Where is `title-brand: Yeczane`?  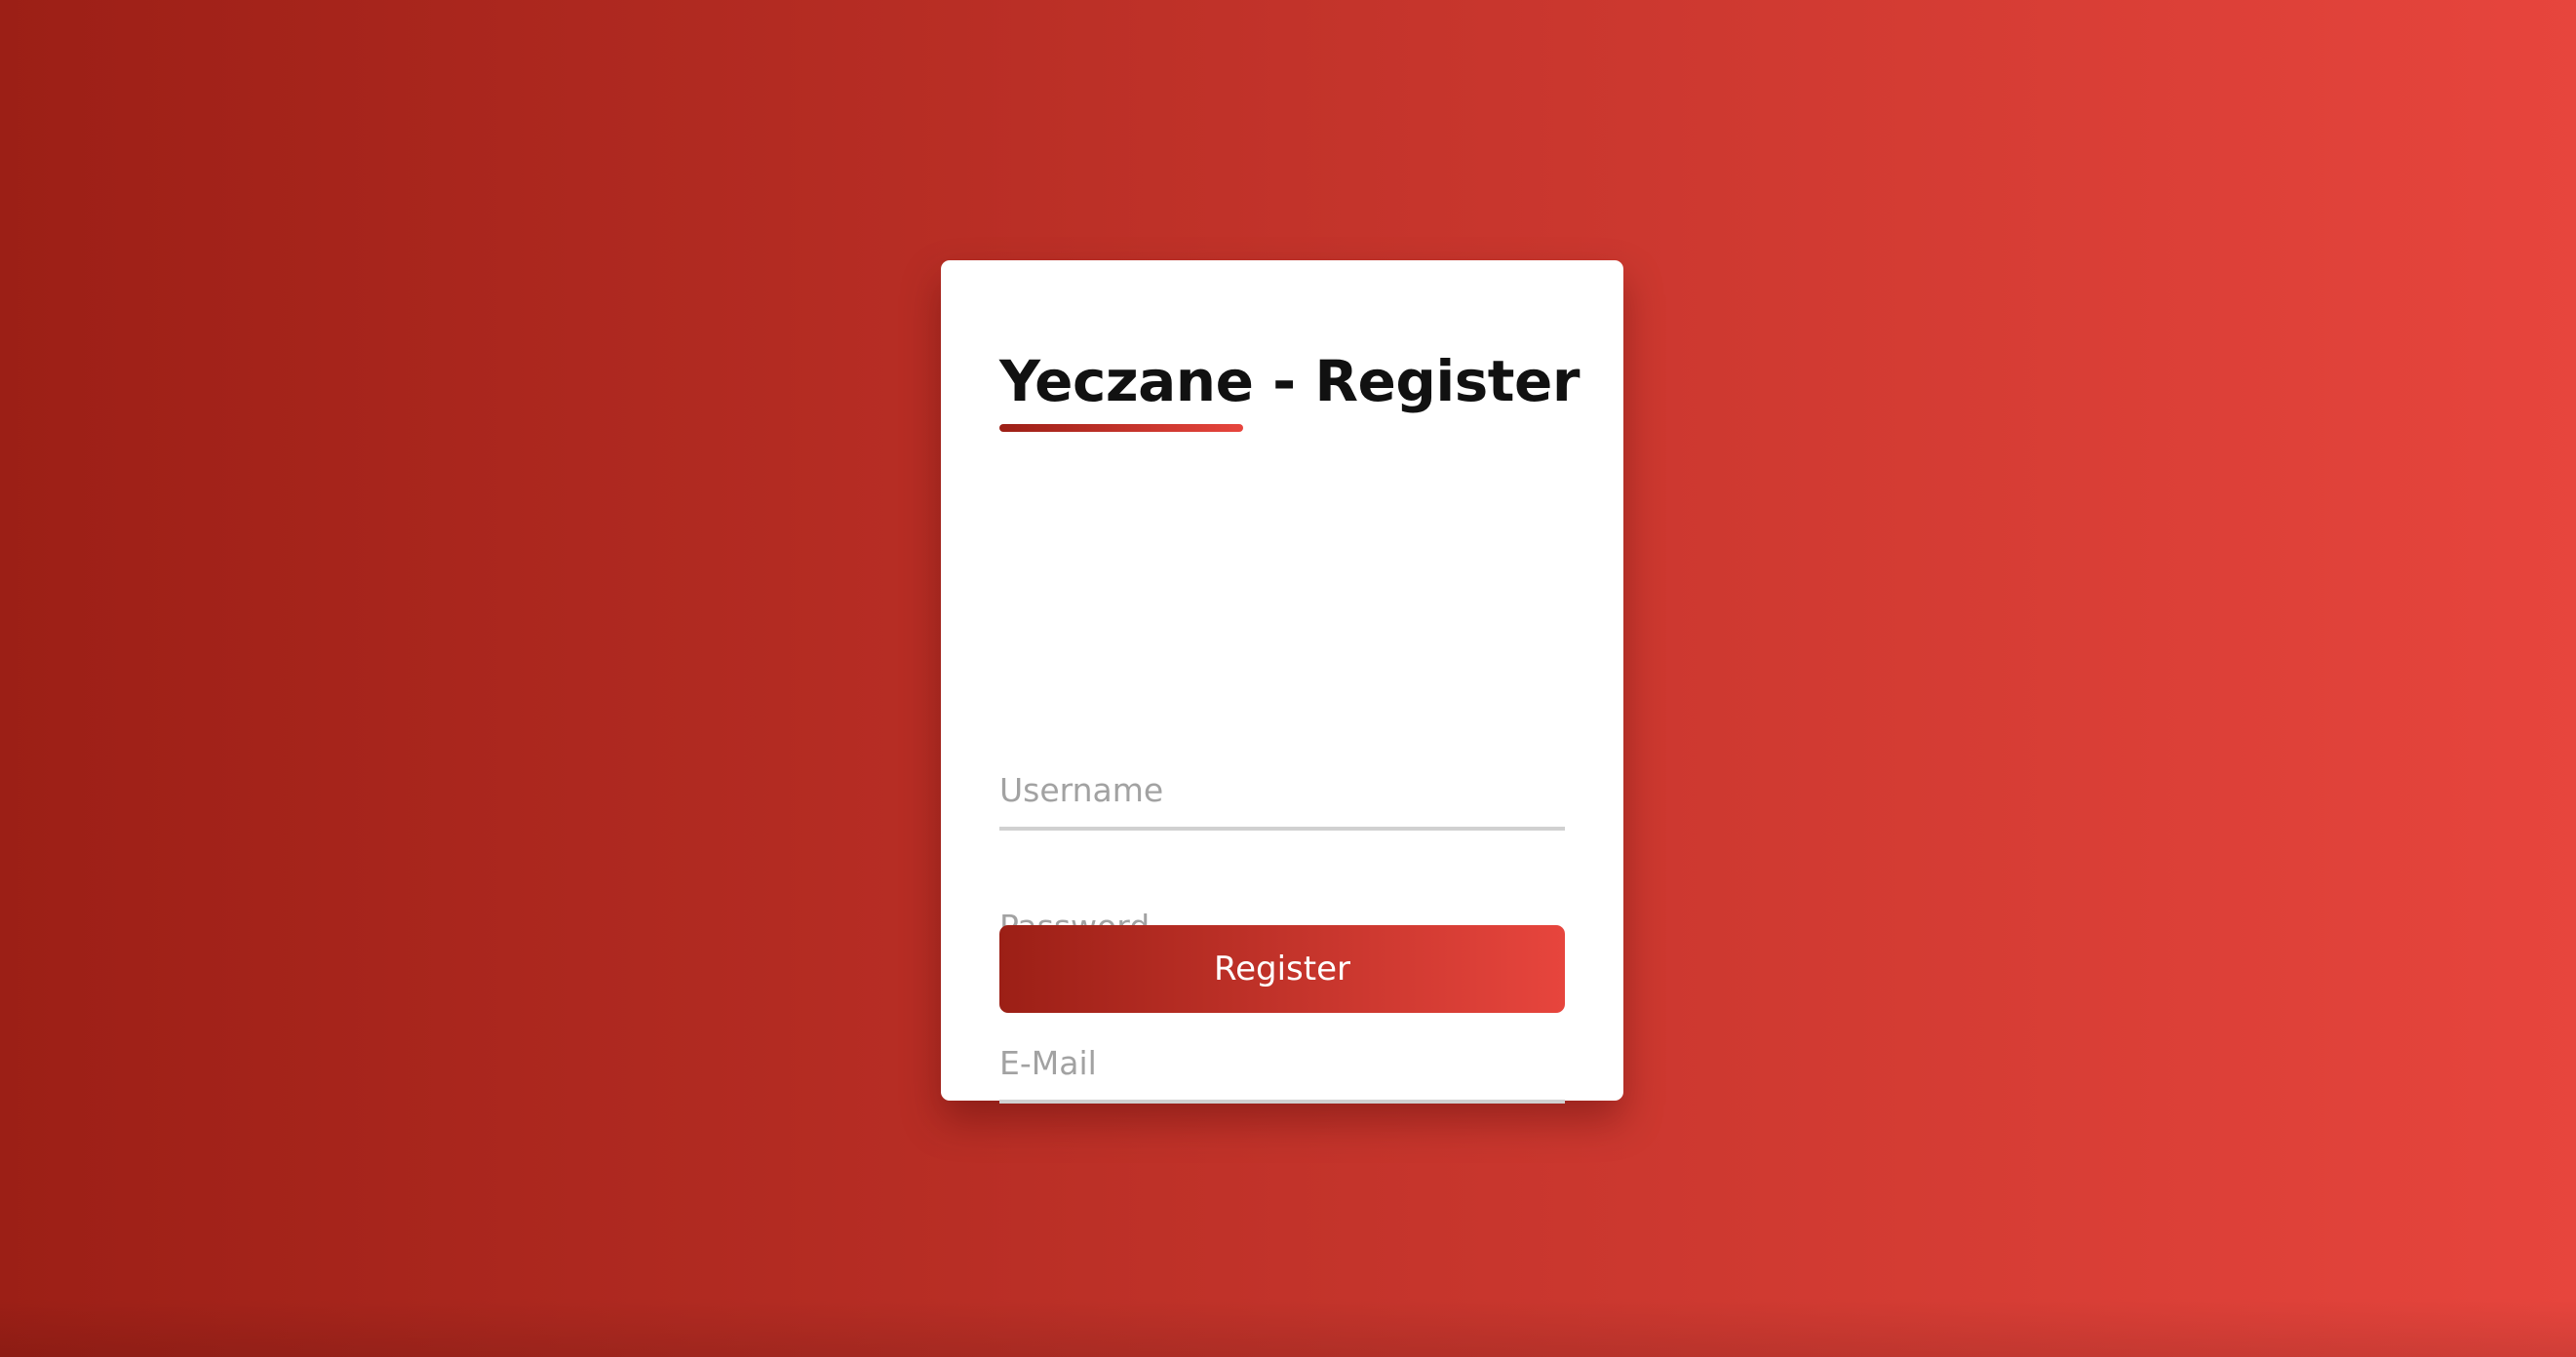
title-brand: Yeczane is located at coordinates (1126, 381).